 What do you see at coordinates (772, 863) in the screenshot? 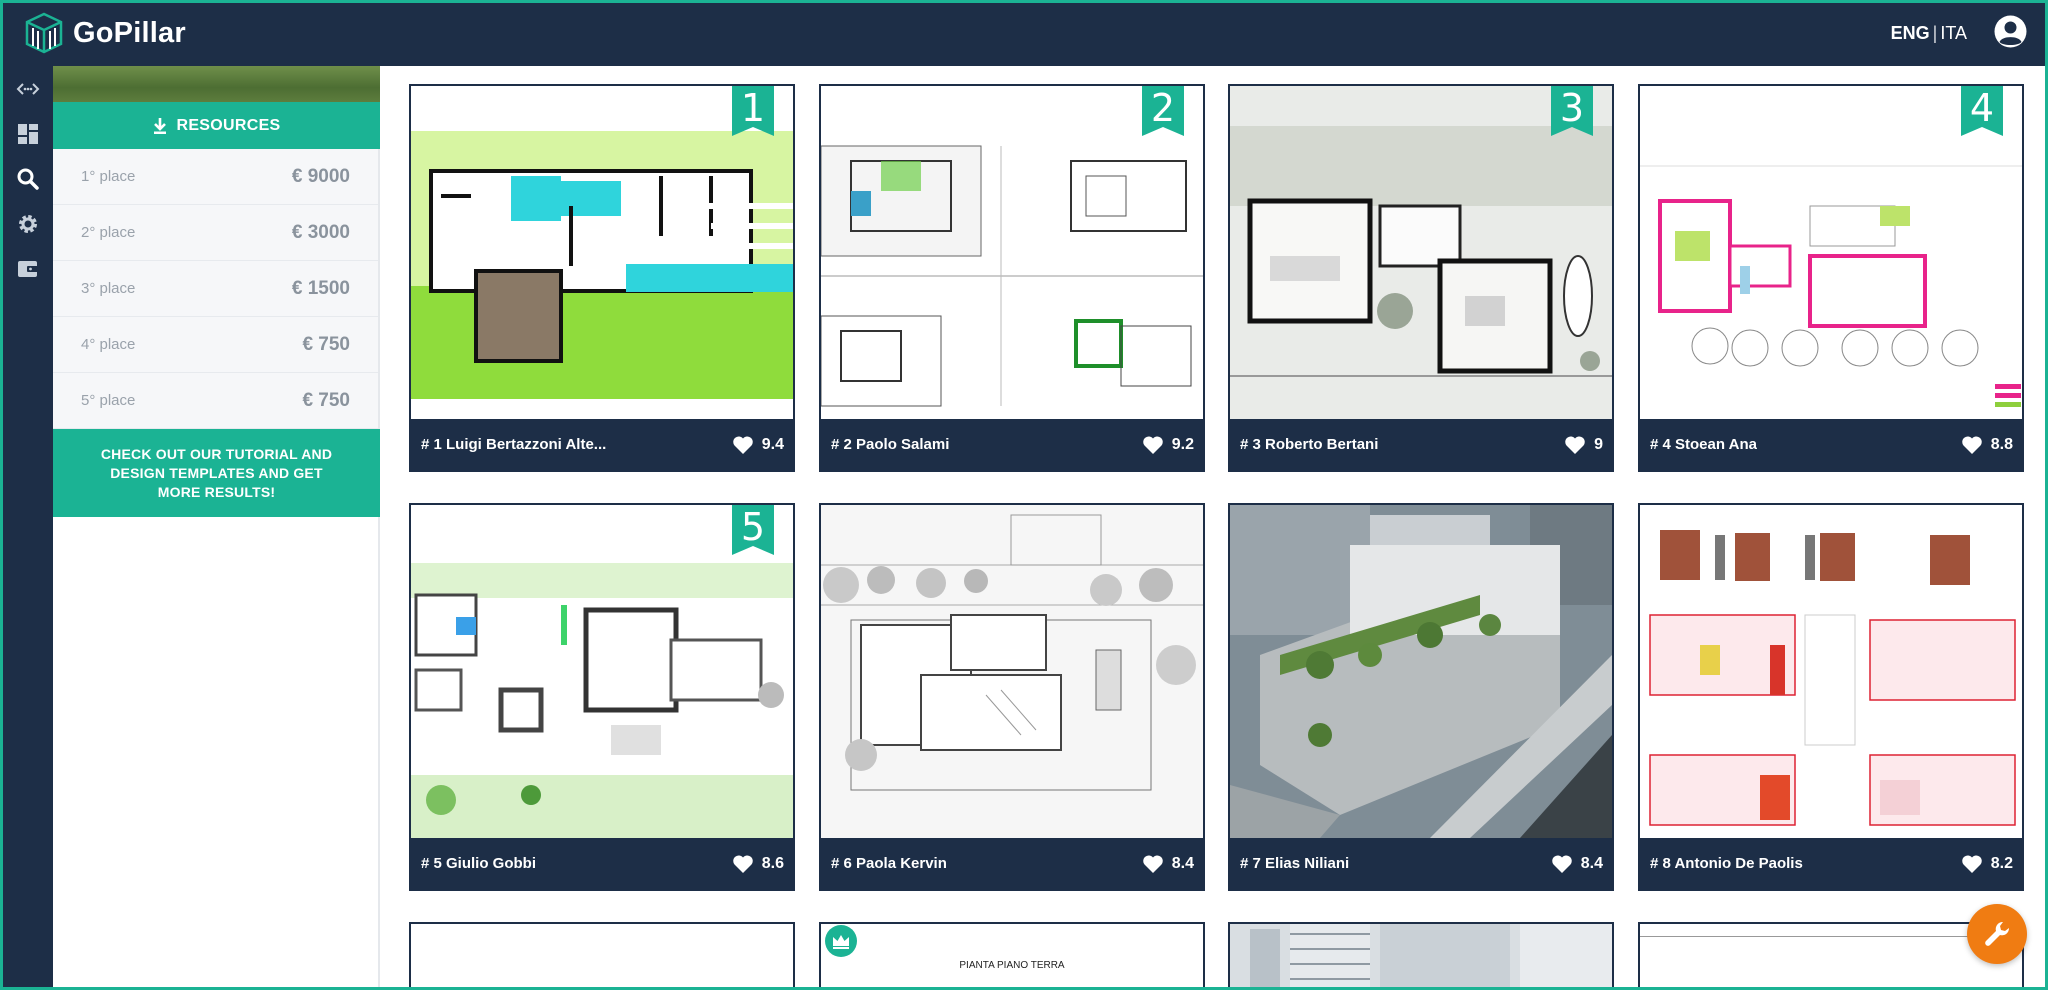
I see `score-value: 8.6` at bounding box center [772, 863].